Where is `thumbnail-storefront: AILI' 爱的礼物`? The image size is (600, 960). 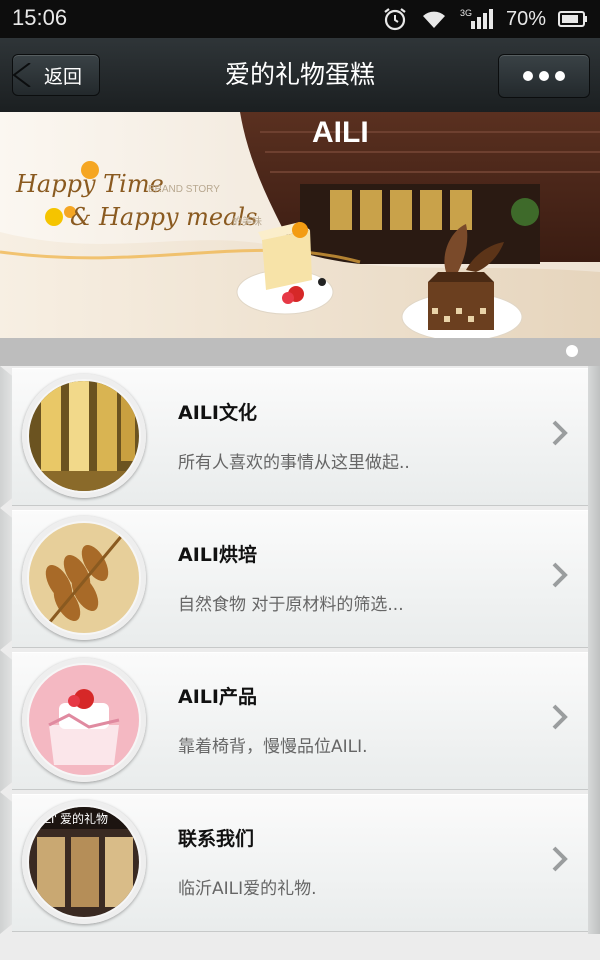 thumbnail-storefront: AILI' 爱的礼物 is located at coordinates (84, 862).